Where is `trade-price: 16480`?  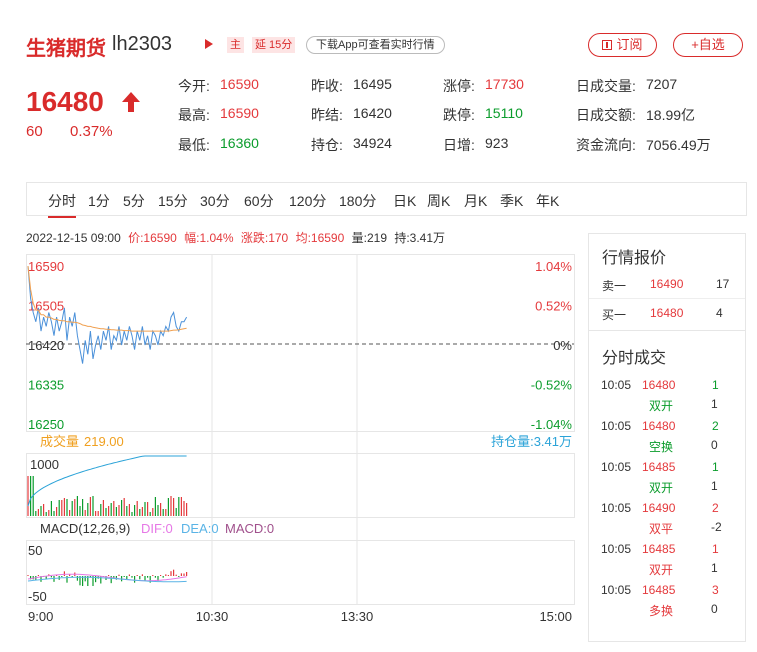
trade-price: 16480 is located at coordinates (659, 385).